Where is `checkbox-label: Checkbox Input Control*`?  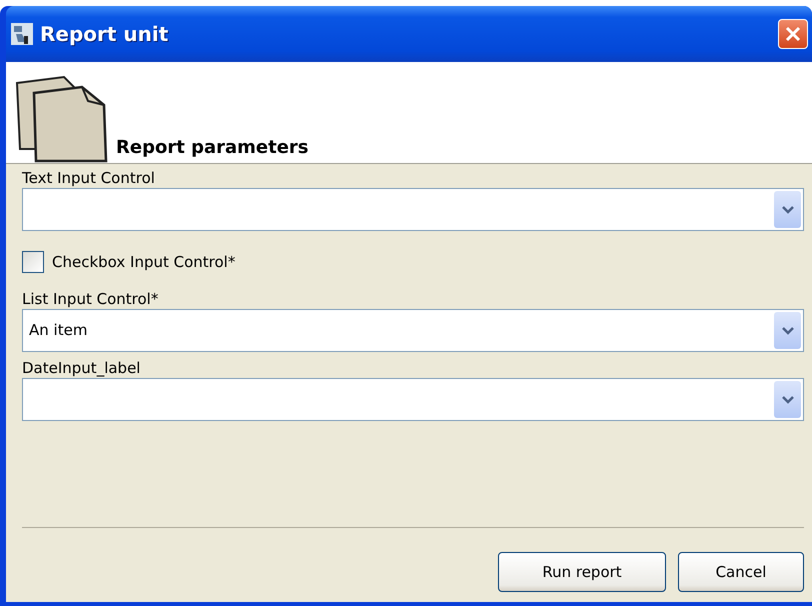 checkbox-label: Checkbox Input Control* is located at coordinates (144, 262).